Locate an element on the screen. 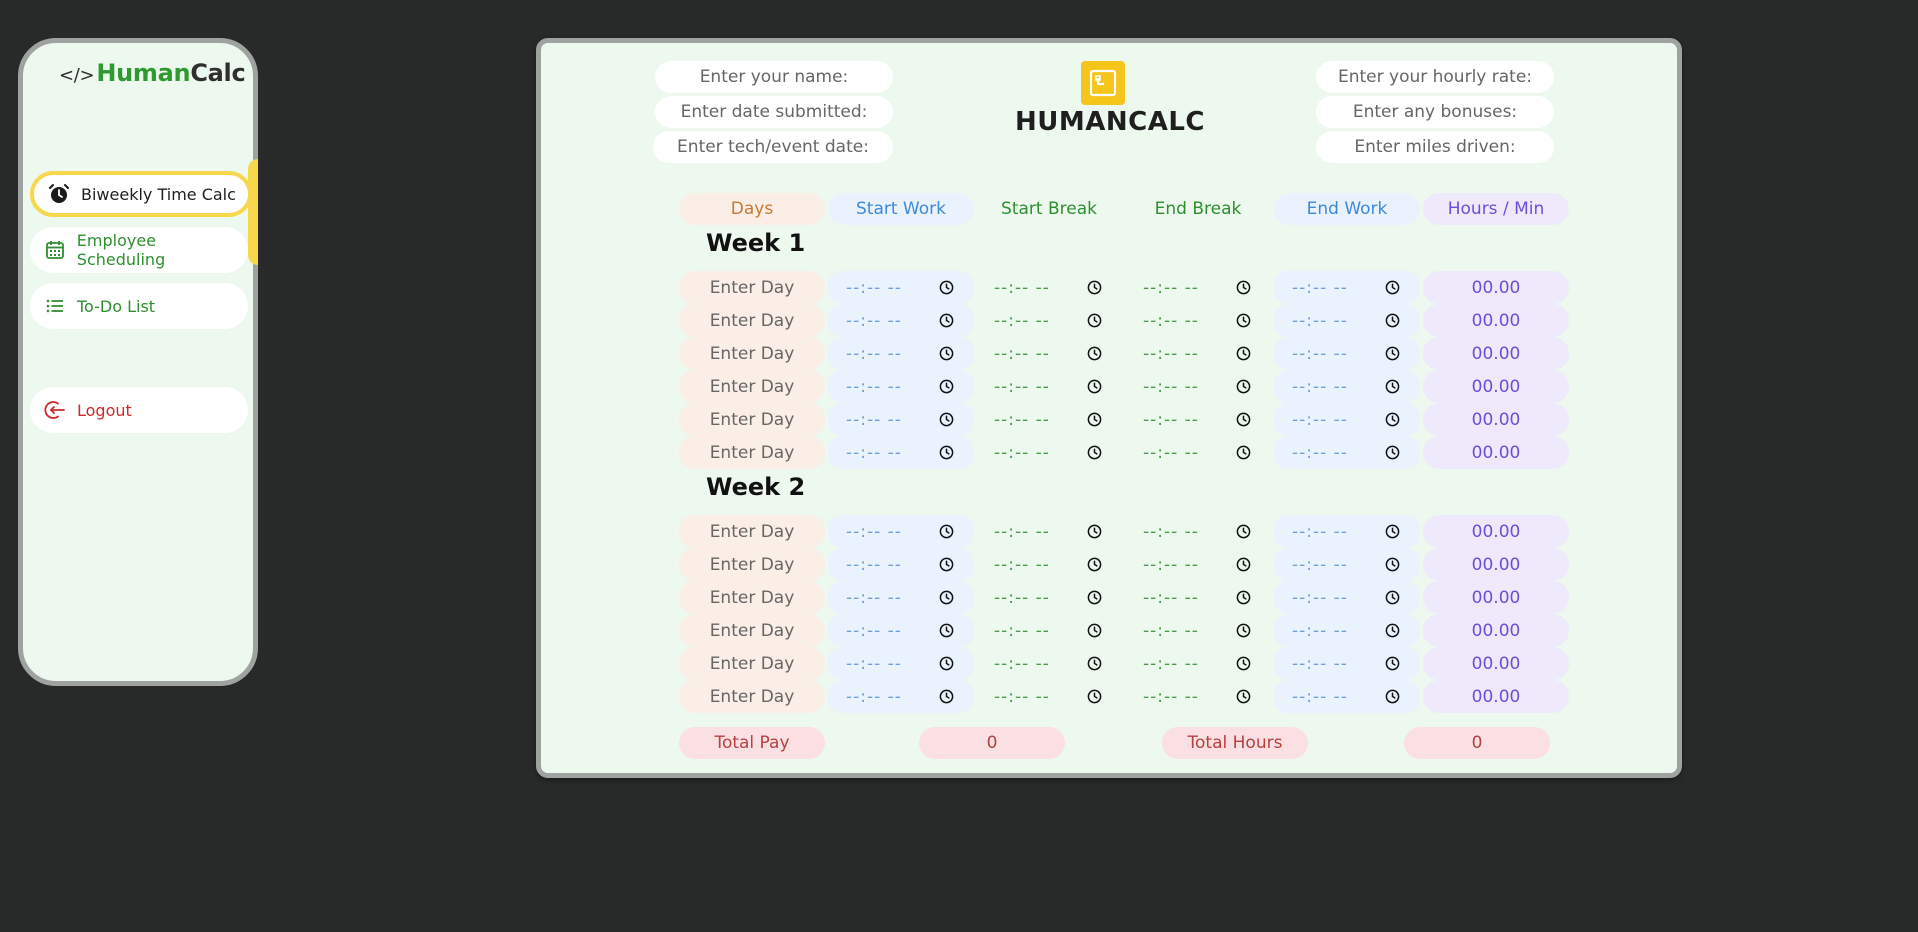  sidebar-item-employee-scheduling: Employee Scheduling is located at coordinates (139, 250).